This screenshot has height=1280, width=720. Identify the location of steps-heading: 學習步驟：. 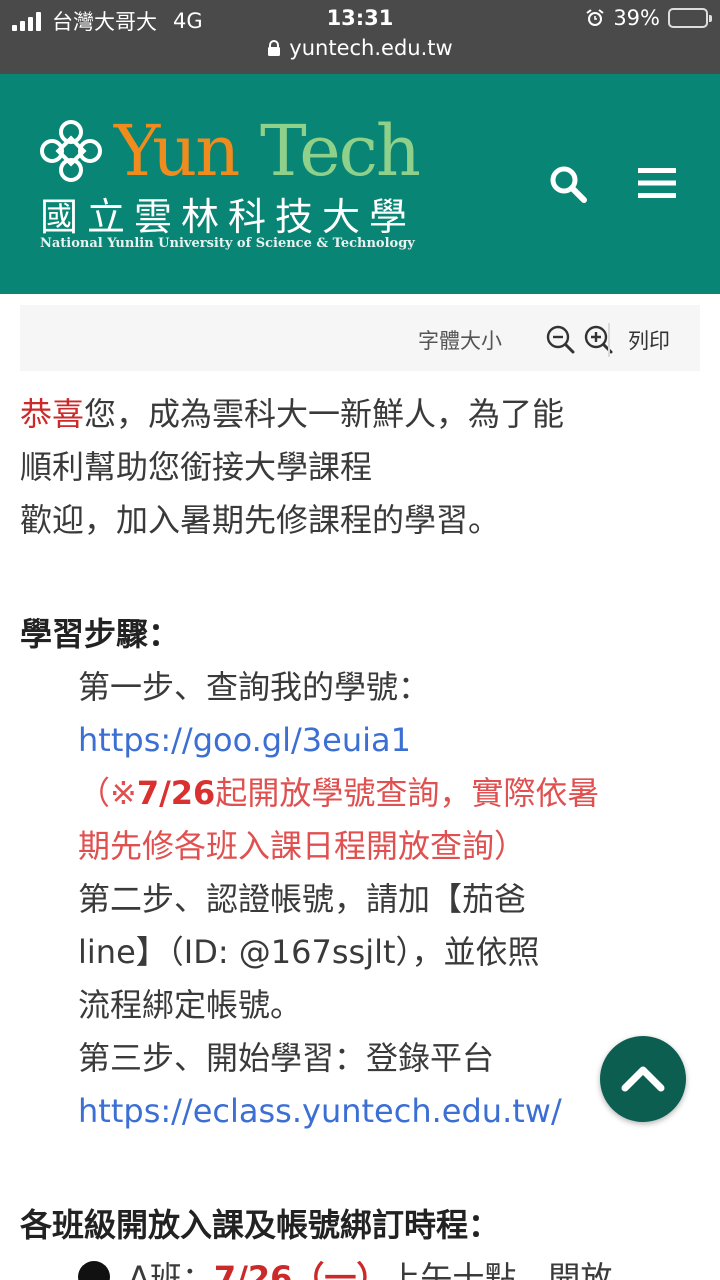
(100, 634).